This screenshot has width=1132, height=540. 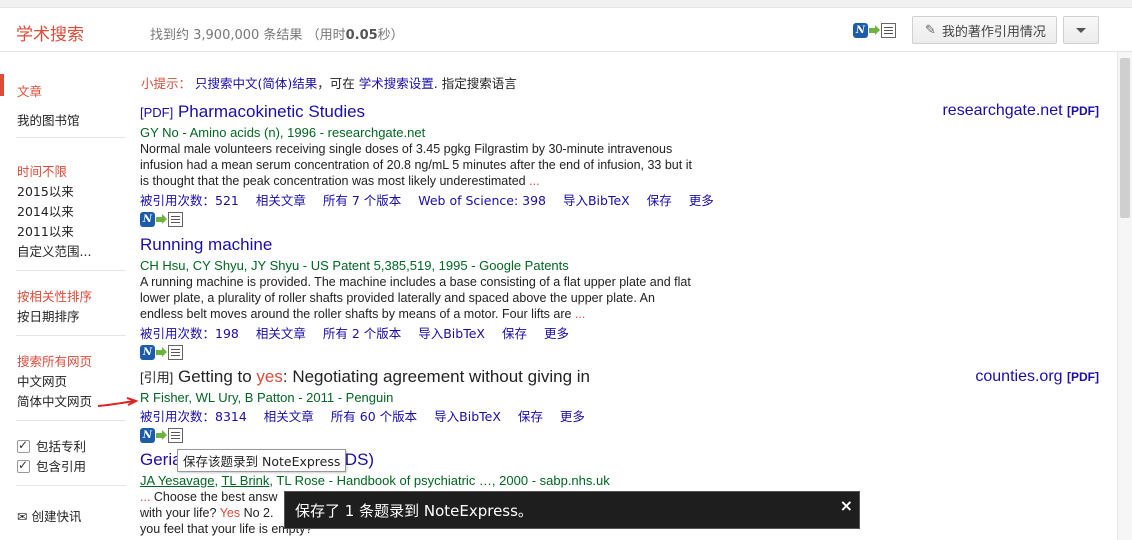 I want to click on noteexpress-toolbar: N, so click(x=874, y=30).